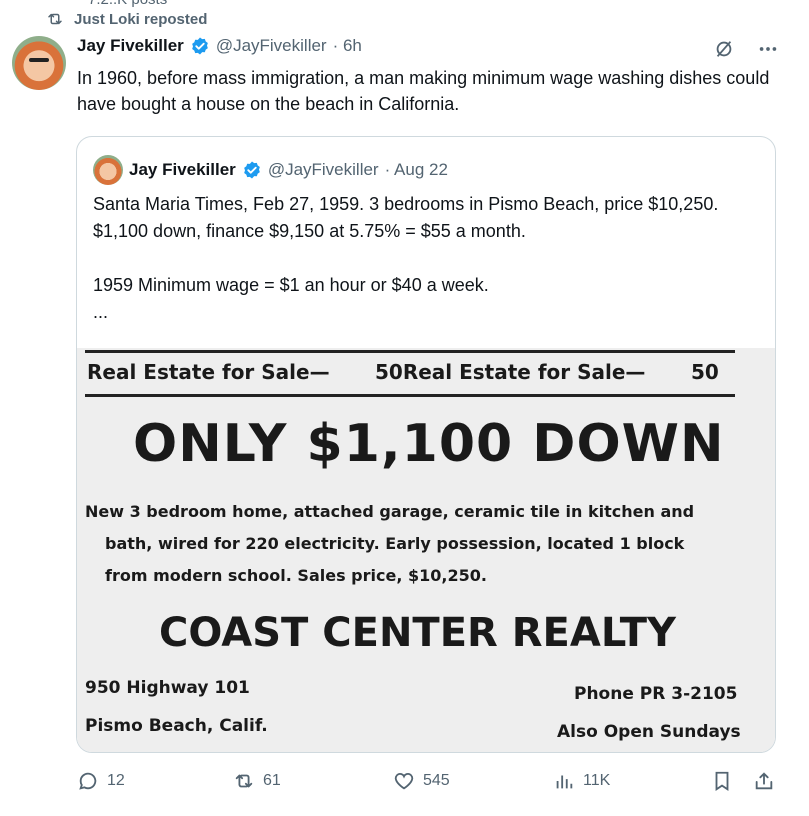 The width and height of the screenshot is (809, 816). I want to click on more-icon, so click(768, 49).